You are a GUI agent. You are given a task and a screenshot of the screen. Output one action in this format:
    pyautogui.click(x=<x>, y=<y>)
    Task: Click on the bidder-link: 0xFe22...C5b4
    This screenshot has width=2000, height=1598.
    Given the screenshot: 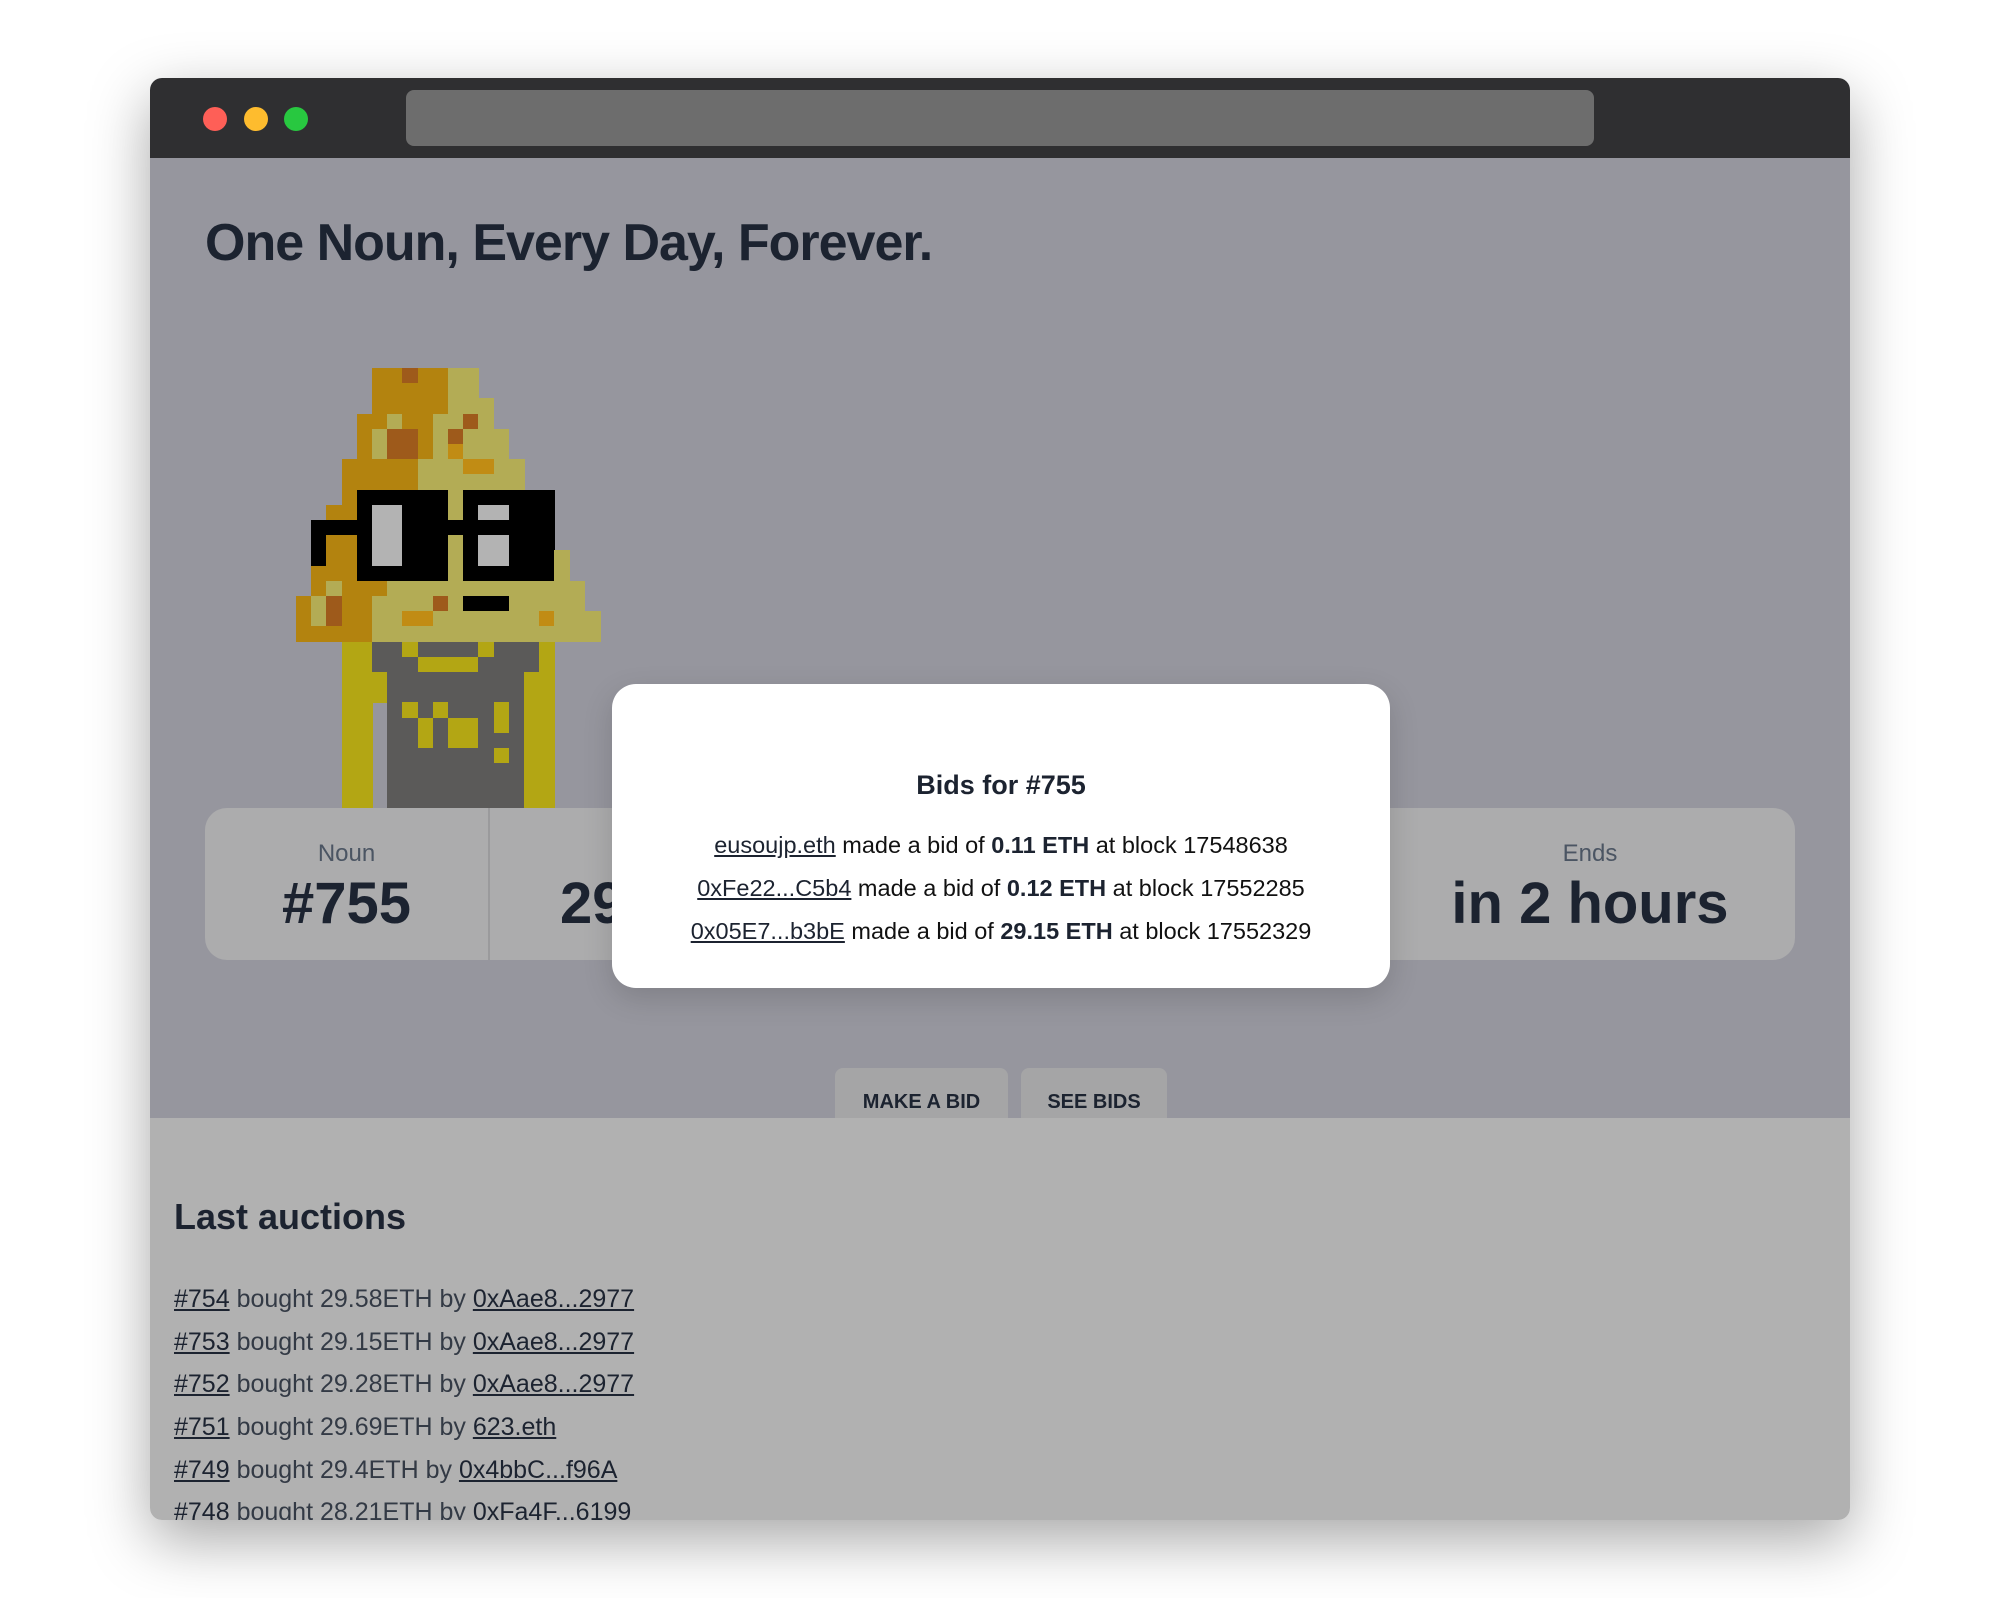 What is the action you would take?
    pyautogui.click(x=774, y=888)
    